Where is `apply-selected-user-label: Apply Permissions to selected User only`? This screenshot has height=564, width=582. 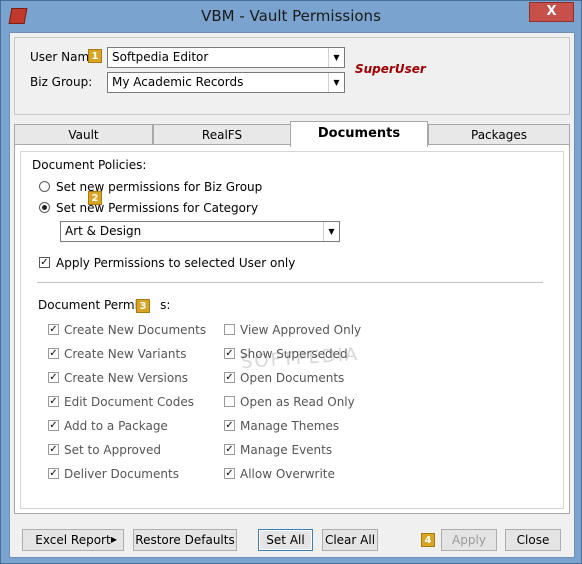
apply-selected-user-label: Apply Permissions to selected User only is located at coordinates (175, 263).